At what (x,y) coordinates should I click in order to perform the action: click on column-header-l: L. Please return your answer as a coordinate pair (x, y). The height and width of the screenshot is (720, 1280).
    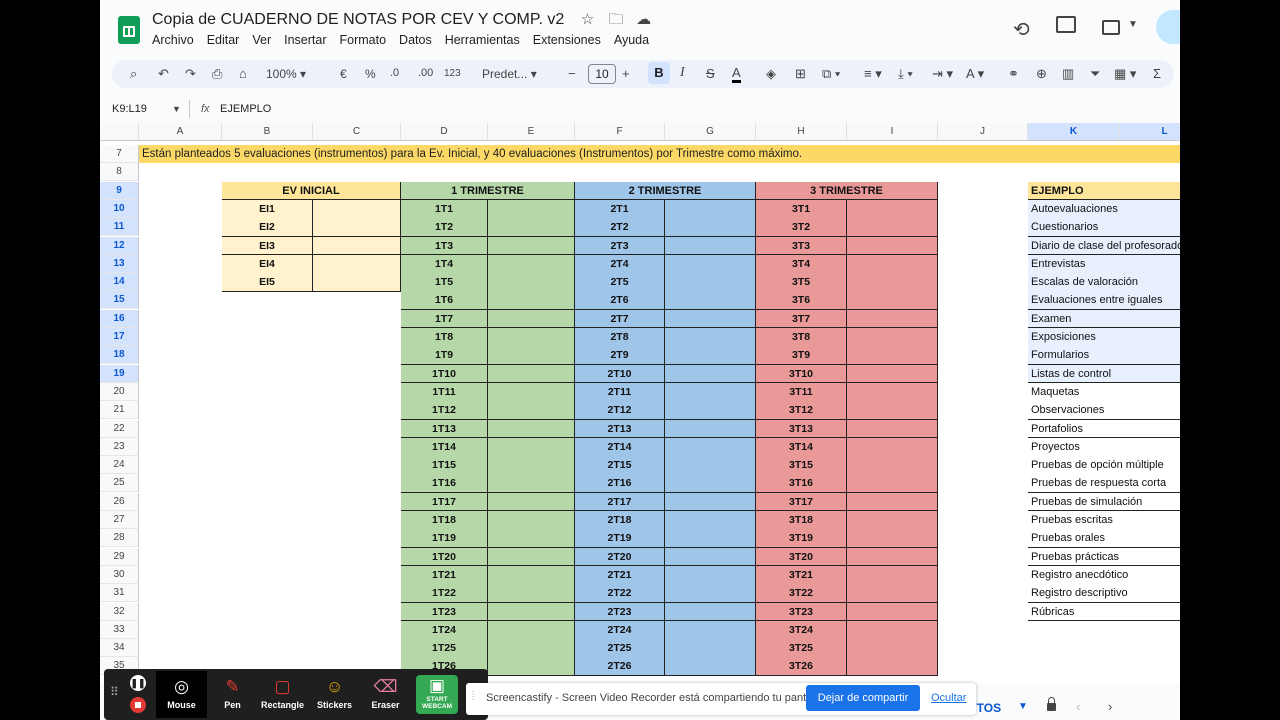
    Looking at the image, I should click on (1150, 132).